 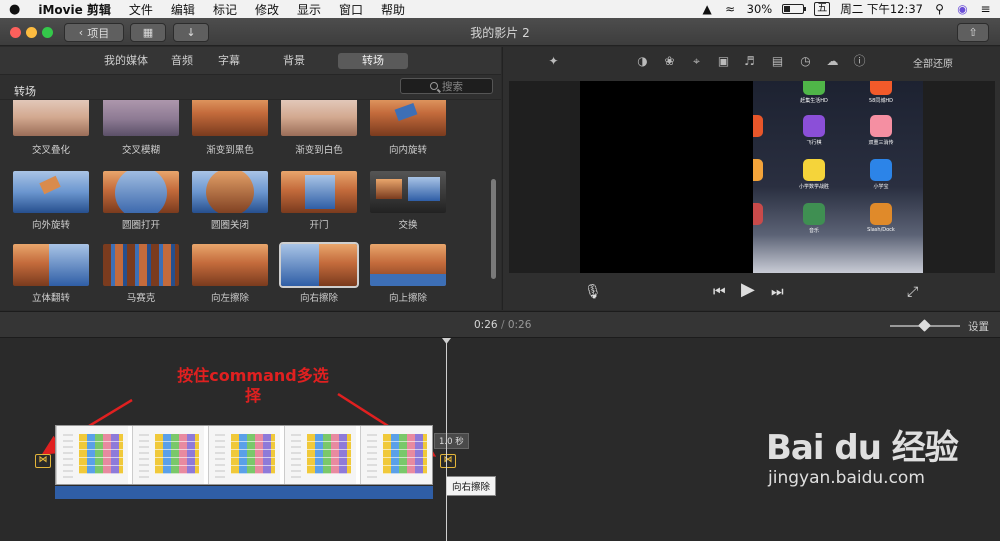 I want to click on search-input: 搜索, so click(x=446, y=86).